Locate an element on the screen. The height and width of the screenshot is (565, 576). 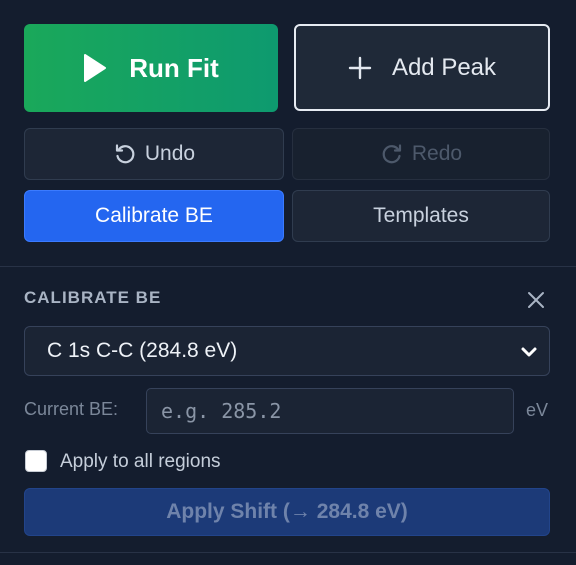
calibrate-be-label: Calibrate BE is located at coordinates (154, 215).